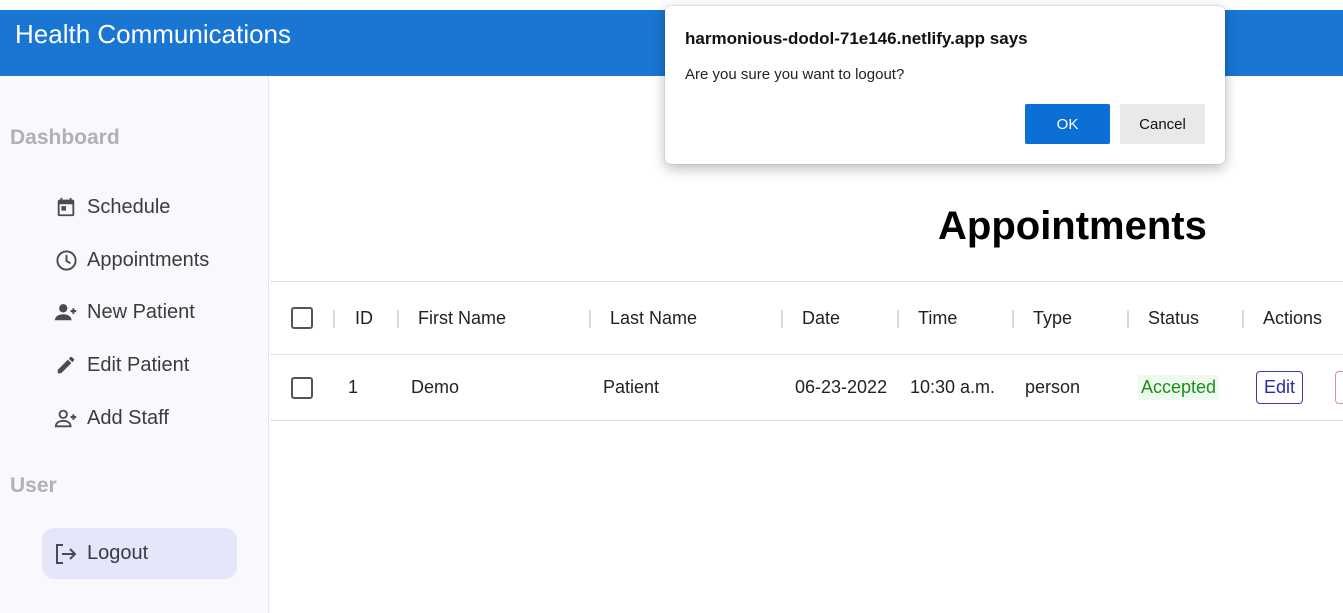 Image resolution: width=1343 pixels, height=613 pixels. I want to click on logout-icon, so click(66, 554).